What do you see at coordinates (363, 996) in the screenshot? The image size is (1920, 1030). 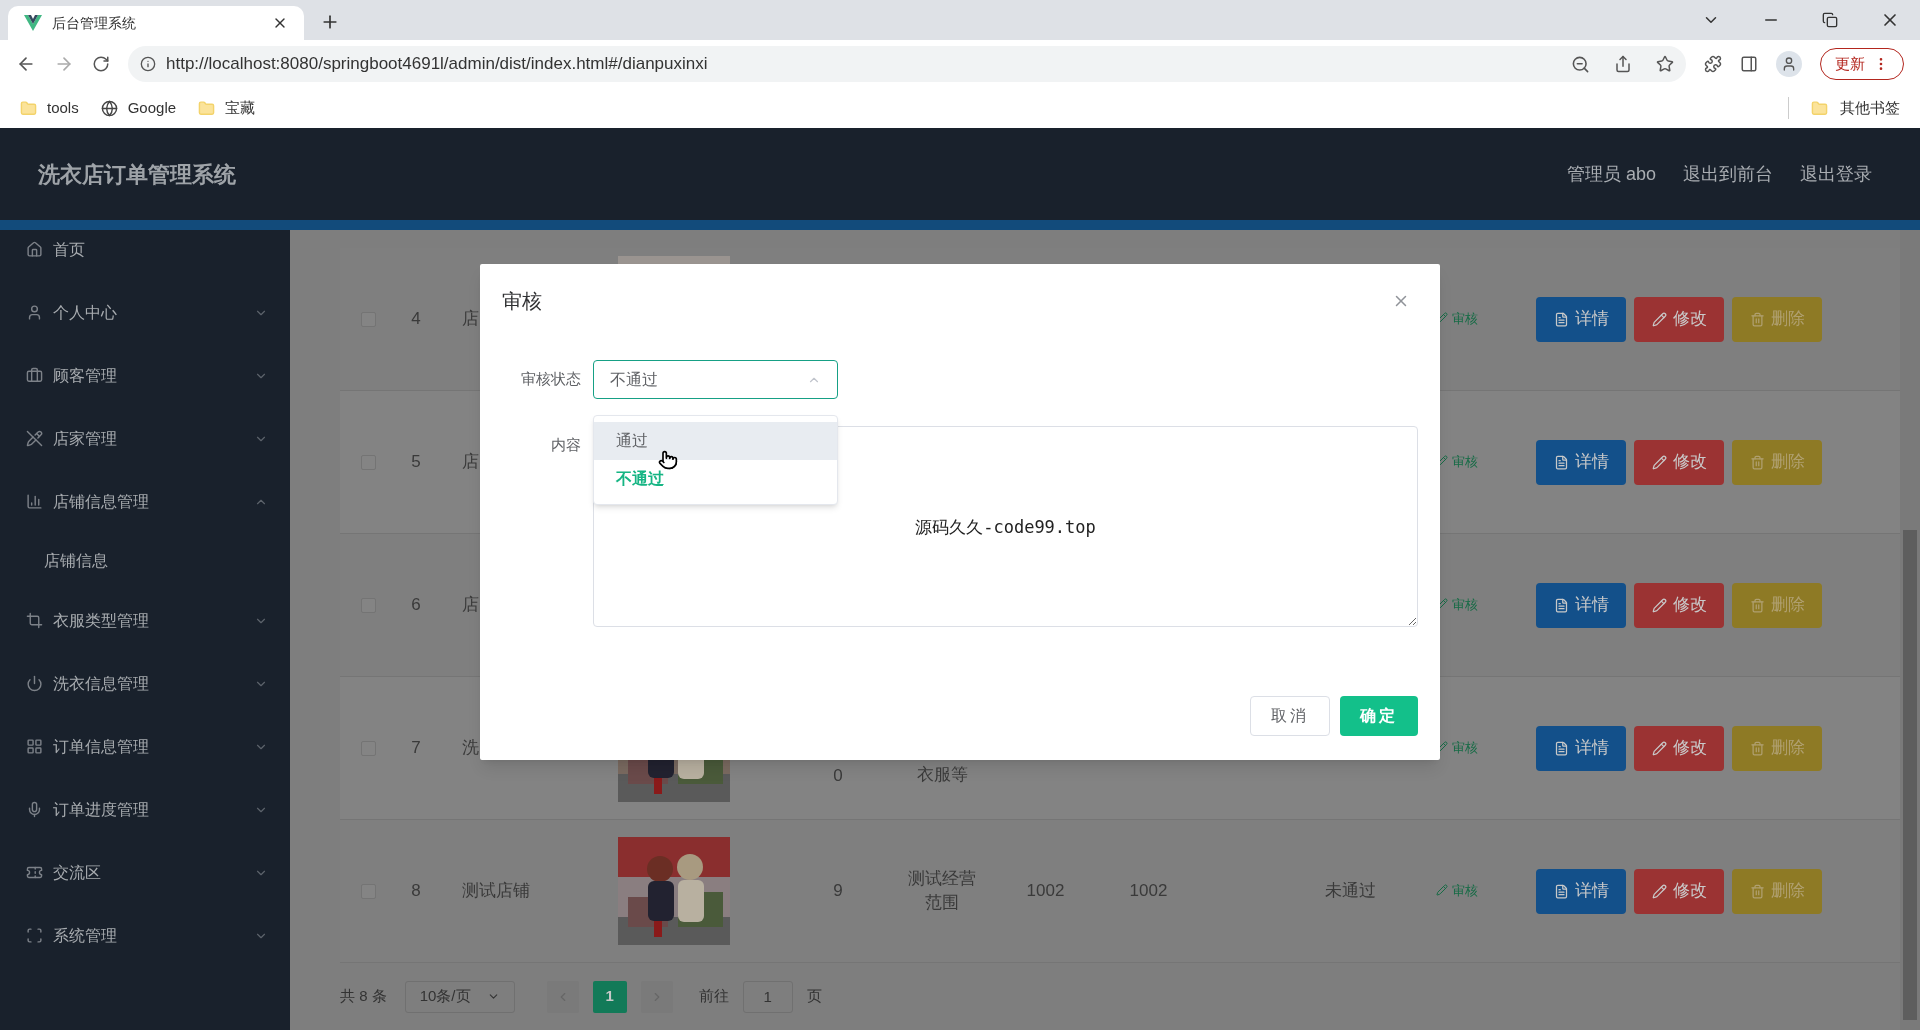 I see `total-count: 共 8 条` at bounding box center [363, 996].